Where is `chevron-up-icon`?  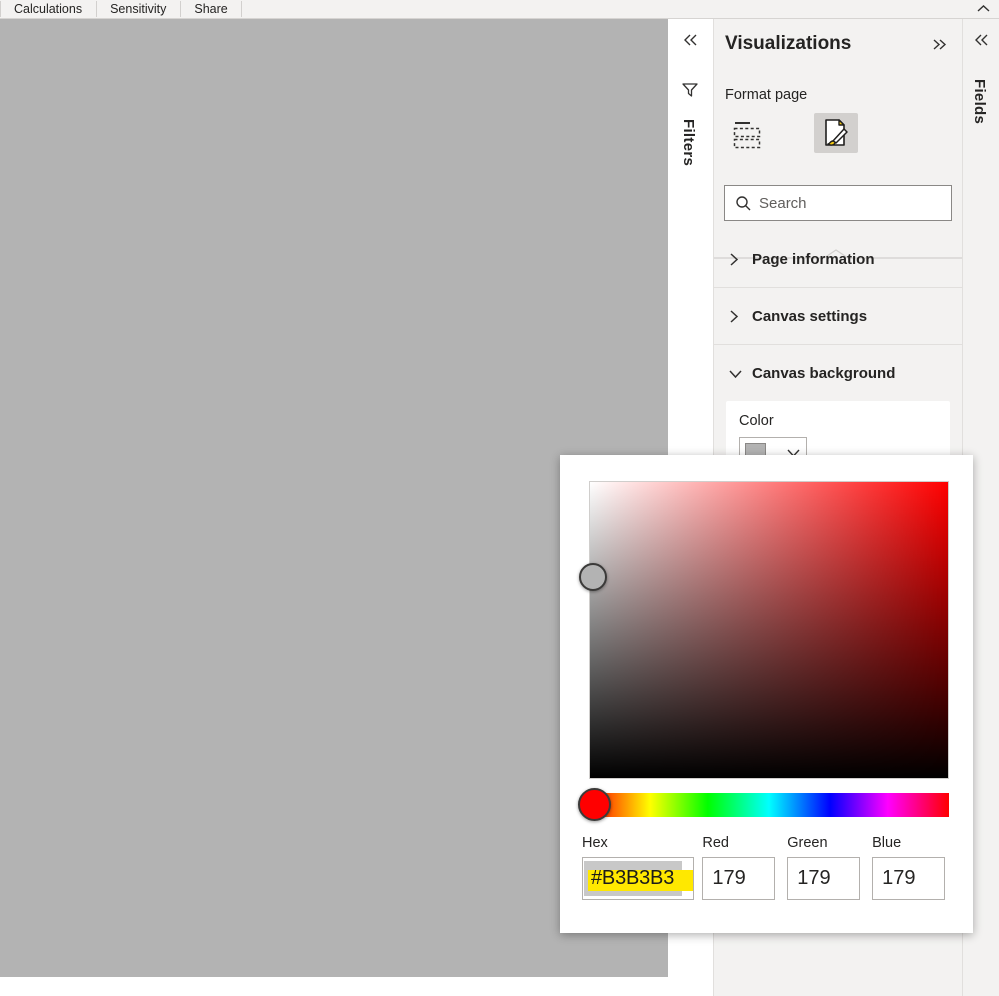 chevron-up-icon is located at coordinates (983, 8).